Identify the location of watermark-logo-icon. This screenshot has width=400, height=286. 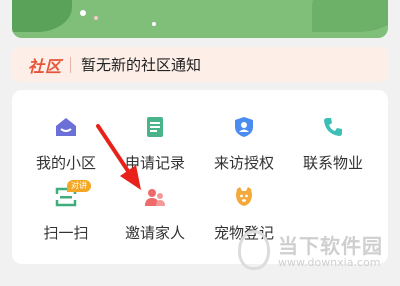
(254, 250).